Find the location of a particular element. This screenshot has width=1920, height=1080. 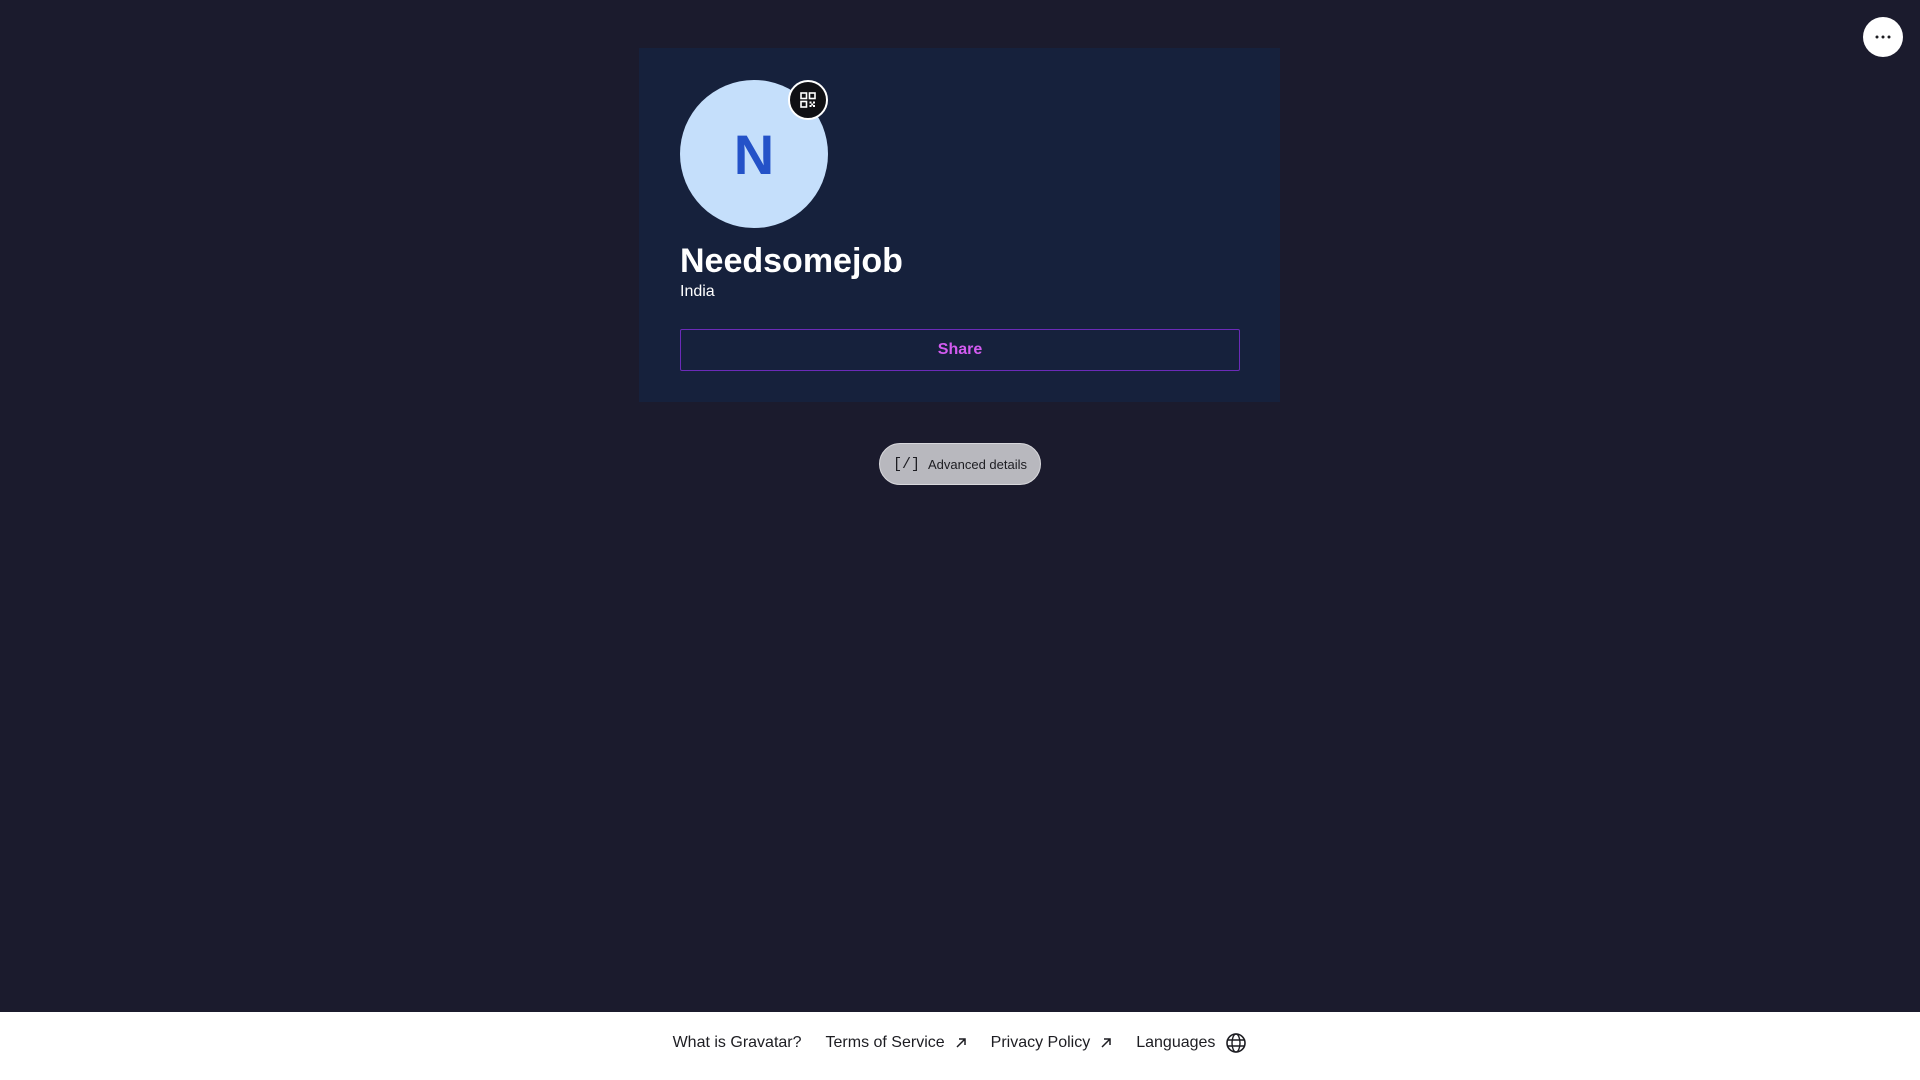

globe-icon is located at coordinates (1236, 1043).